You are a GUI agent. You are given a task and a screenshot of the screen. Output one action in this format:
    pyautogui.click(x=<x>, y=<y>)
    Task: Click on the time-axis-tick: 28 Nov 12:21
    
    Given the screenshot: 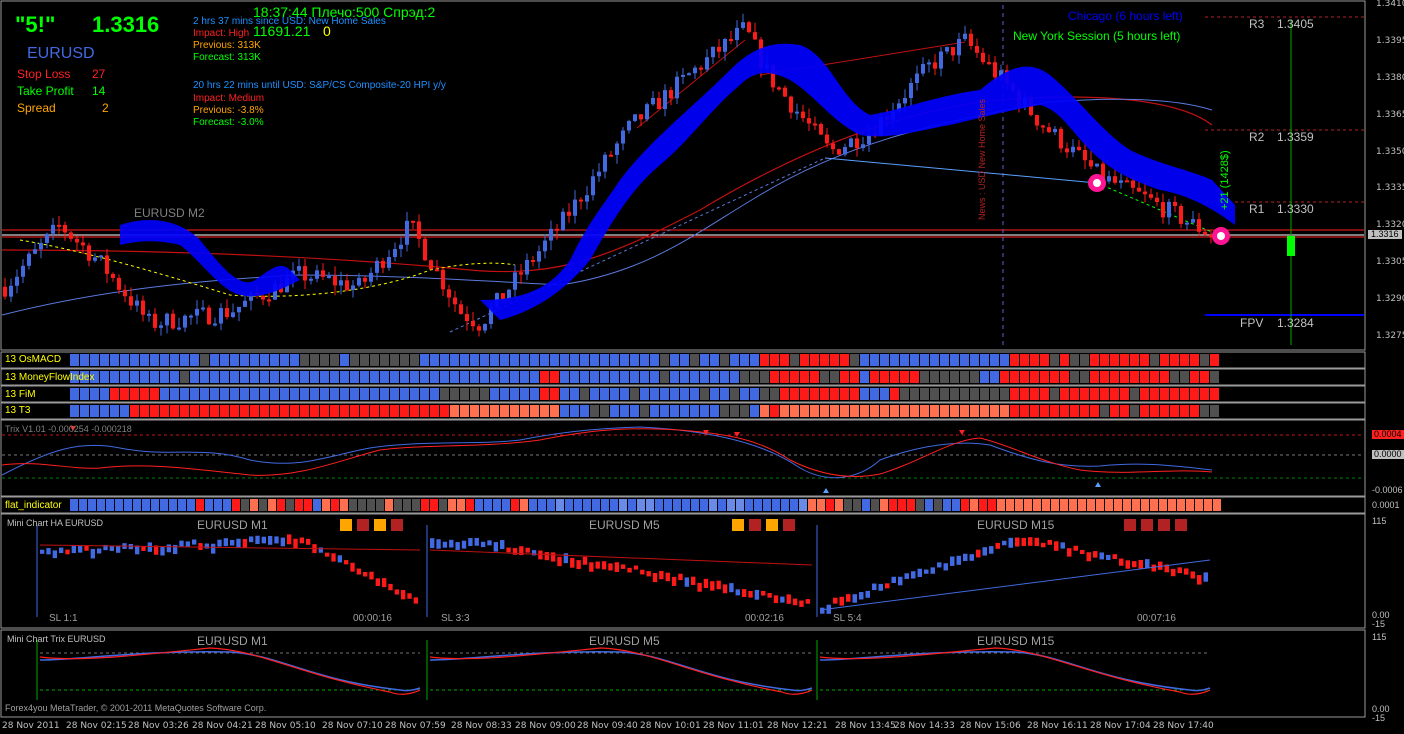 What is the action you would take?
    pyautogui.click(x=797, y=726)
    